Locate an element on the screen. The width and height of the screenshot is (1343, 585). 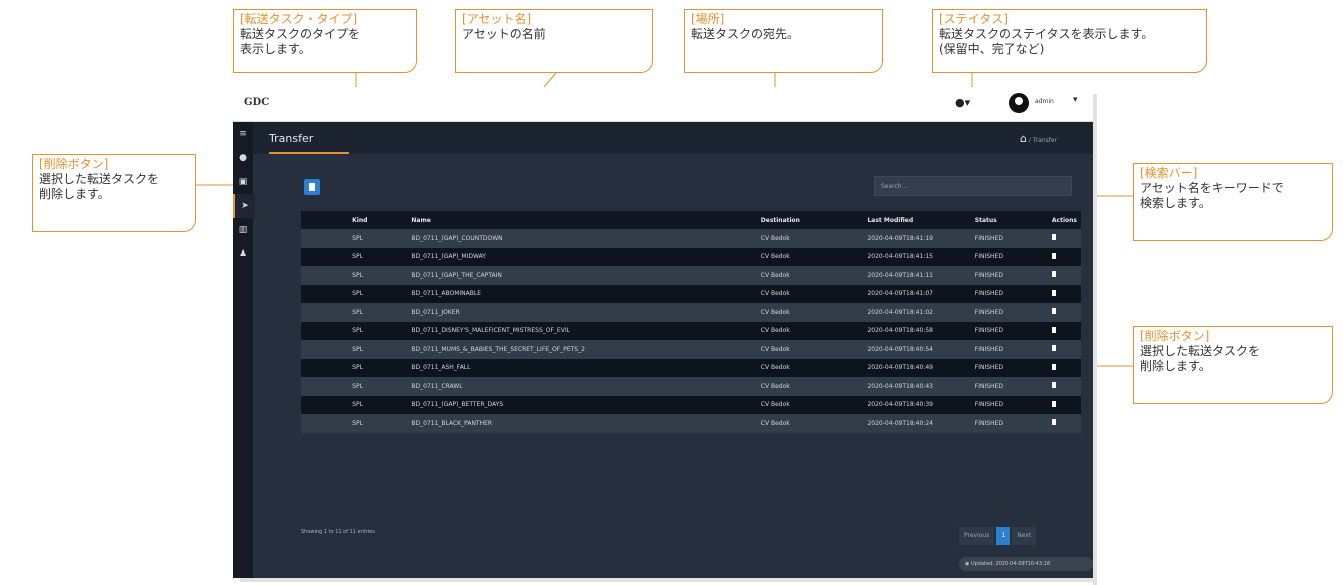
title-underline is located at coordinates (309, 153).